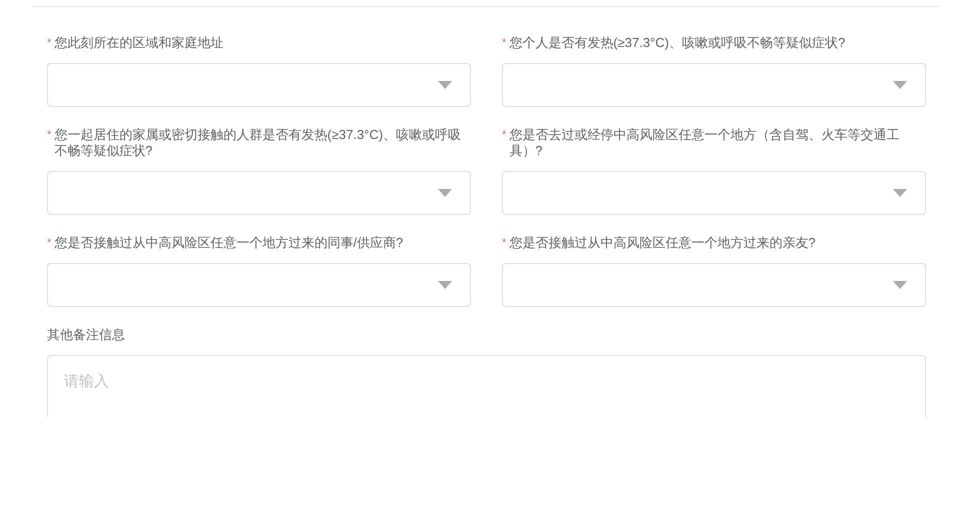 This screenshot has width=979, height=515. I want to click on remarks-textarea: 请输入, so click(486, 386).